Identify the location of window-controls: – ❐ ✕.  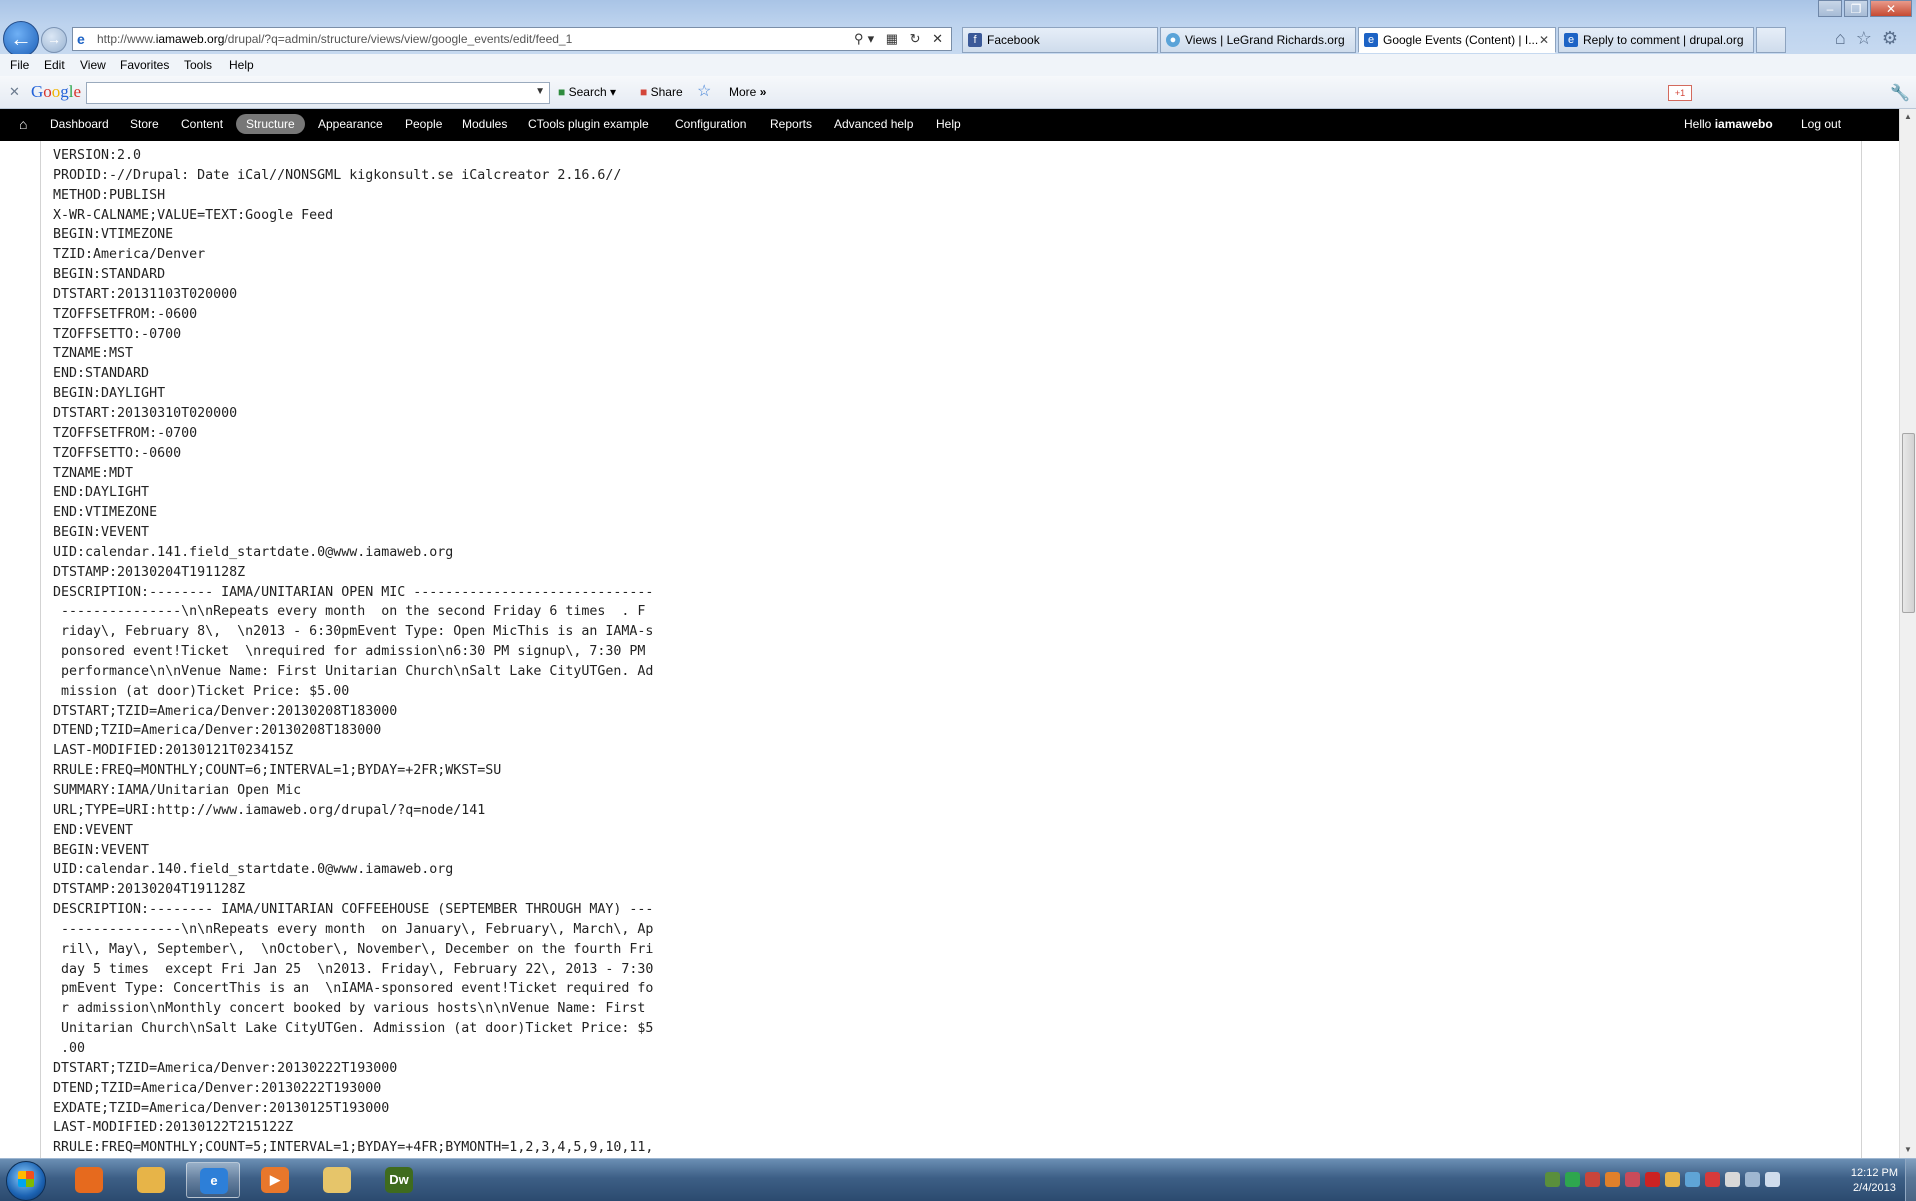
(1864, 9).